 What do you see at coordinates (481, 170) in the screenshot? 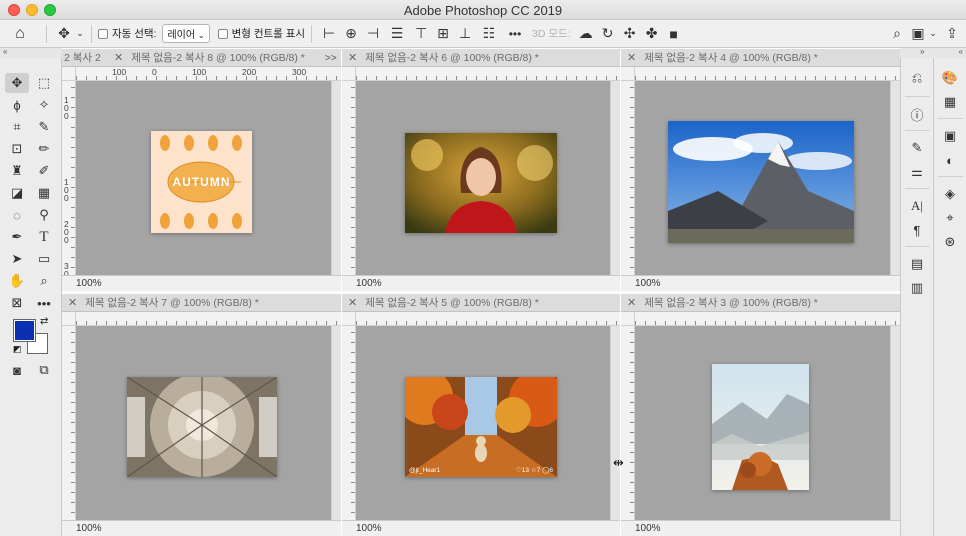
I see `document-window: ✕ 제목 없음-2 복사 6 @ 100% (RGB/8) * 100%` at bounding box center [481, 170].